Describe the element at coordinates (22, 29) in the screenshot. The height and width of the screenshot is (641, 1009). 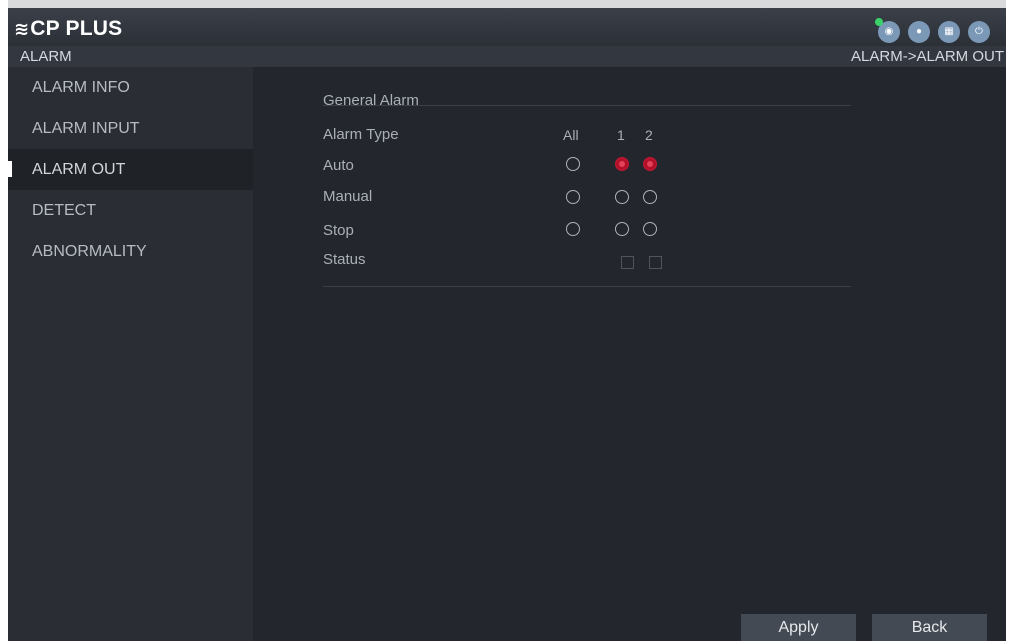
I see `logo-mark: ≋` at that location.